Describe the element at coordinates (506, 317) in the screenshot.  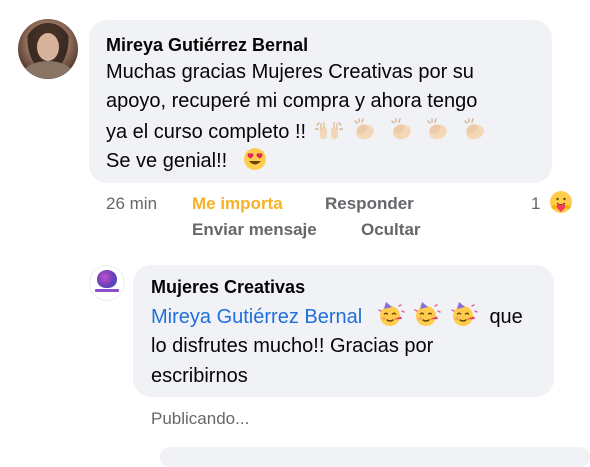
I see `reply-line-1-suffix: que` at that location.